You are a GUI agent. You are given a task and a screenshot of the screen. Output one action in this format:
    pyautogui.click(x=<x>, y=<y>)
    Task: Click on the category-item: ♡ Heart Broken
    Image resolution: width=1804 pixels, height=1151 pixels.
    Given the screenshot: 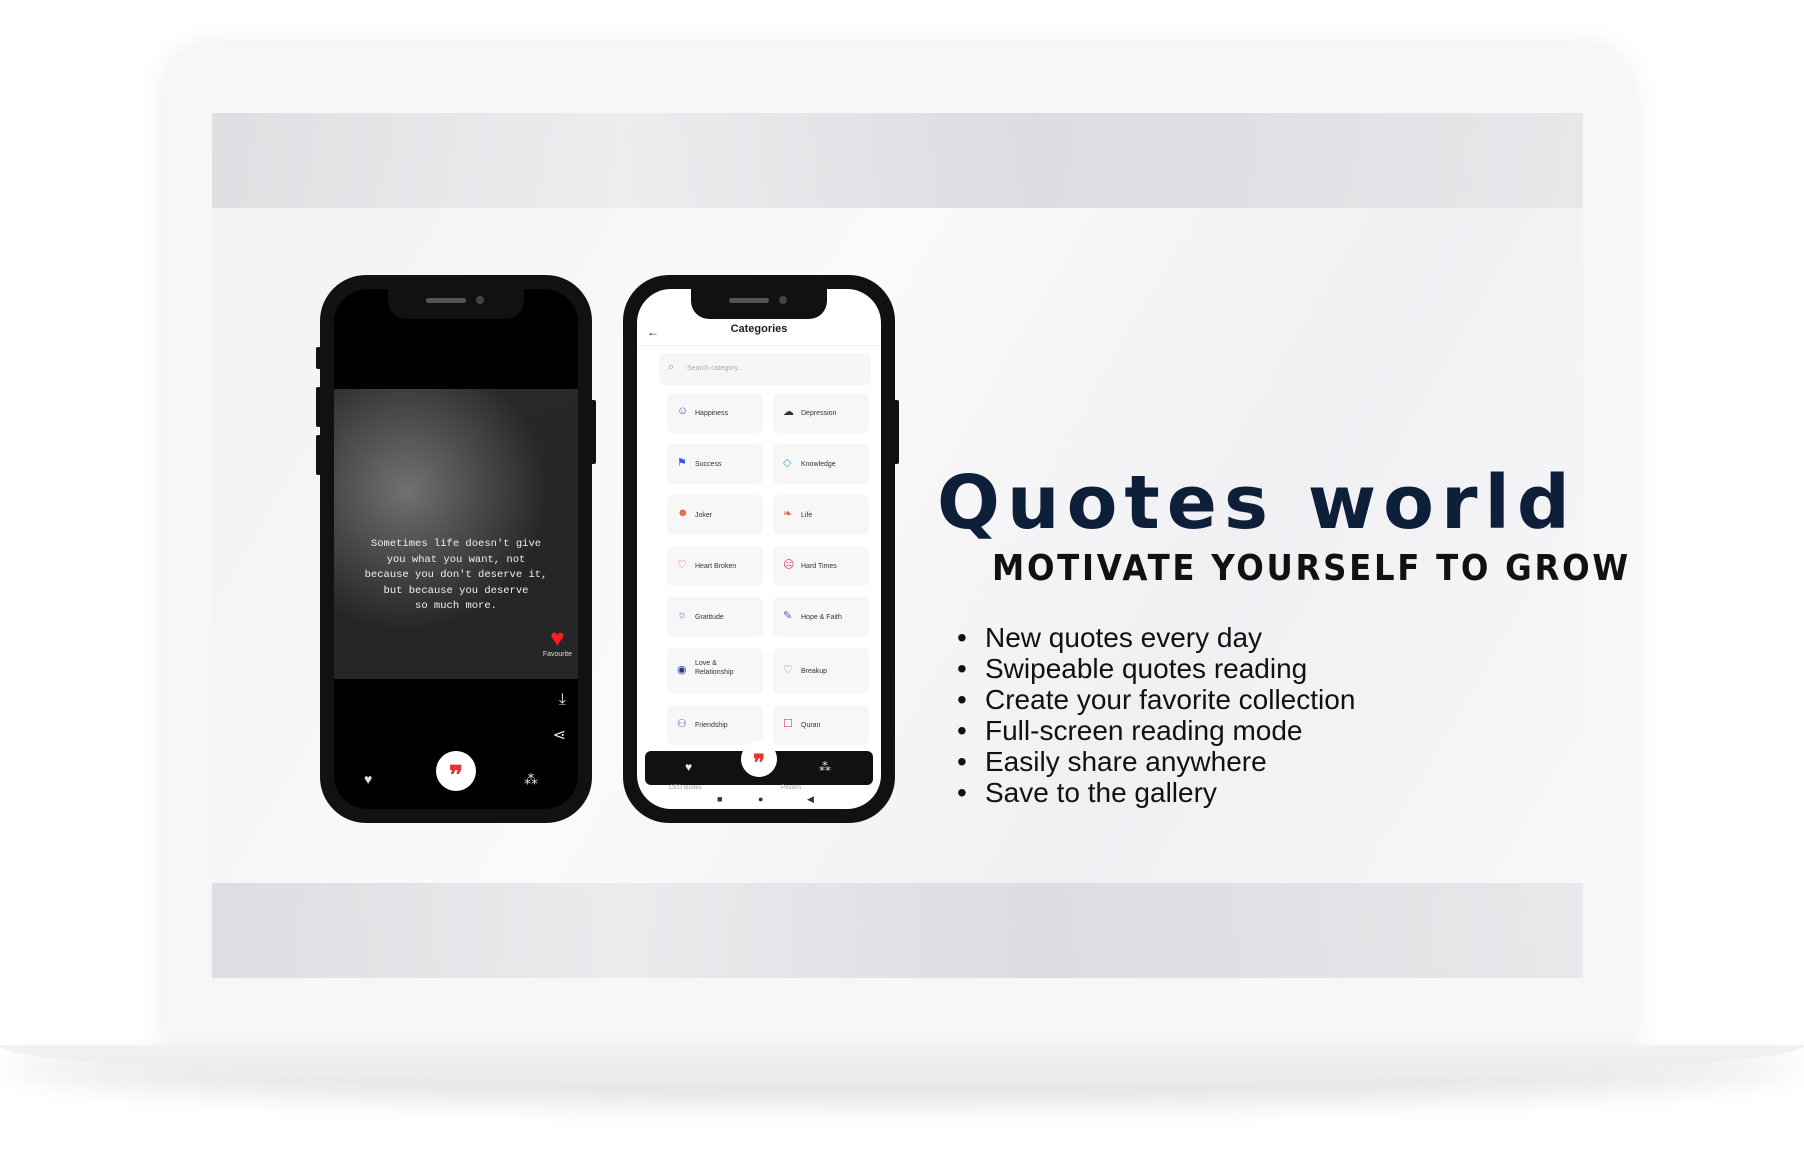 What is the action you would take?
    pyautogui.click(x=715, y=566)
    